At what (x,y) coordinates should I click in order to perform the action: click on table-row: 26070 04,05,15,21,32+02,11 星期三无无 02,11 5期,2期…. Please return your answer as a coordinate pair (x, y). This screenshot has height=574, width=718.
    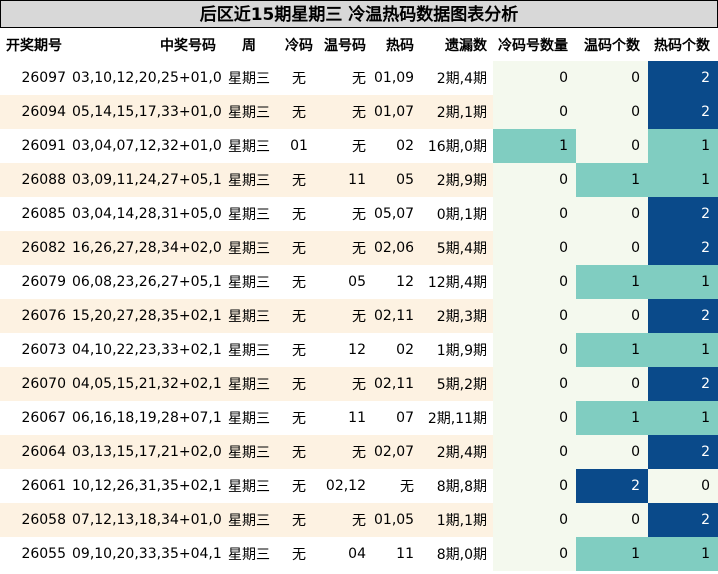
    Looking at the image, I should click on (359, 384).